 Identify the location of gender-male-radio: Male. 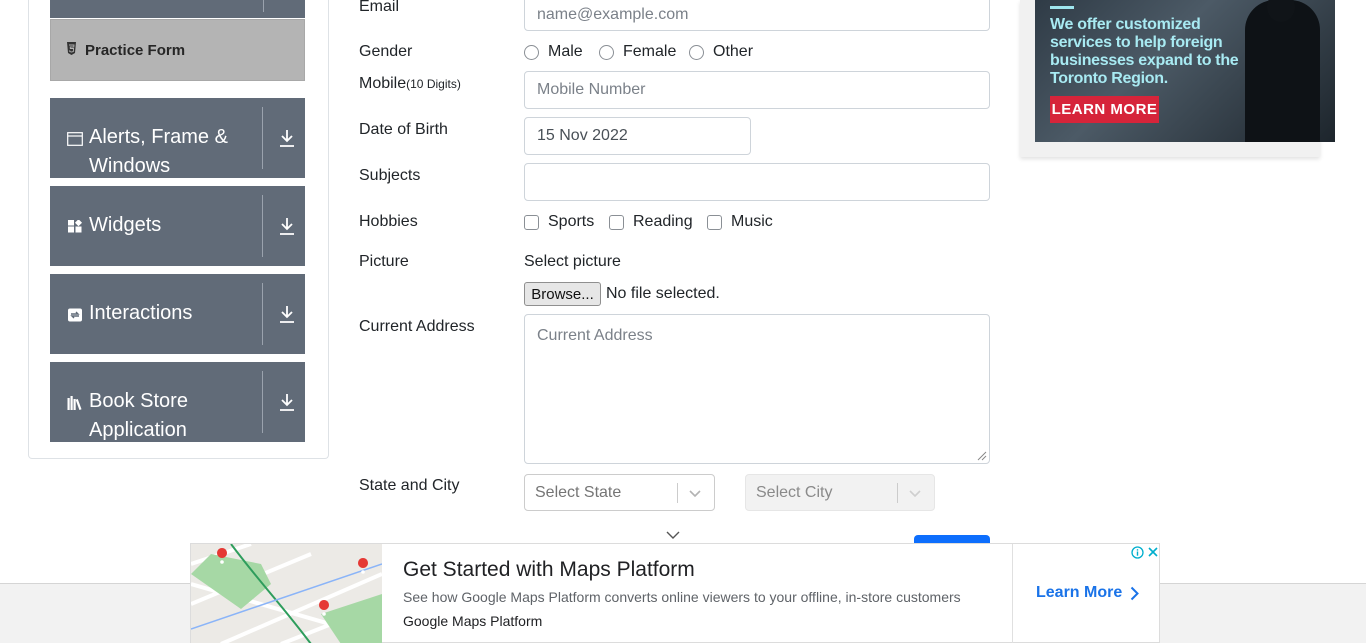
(553, 52).